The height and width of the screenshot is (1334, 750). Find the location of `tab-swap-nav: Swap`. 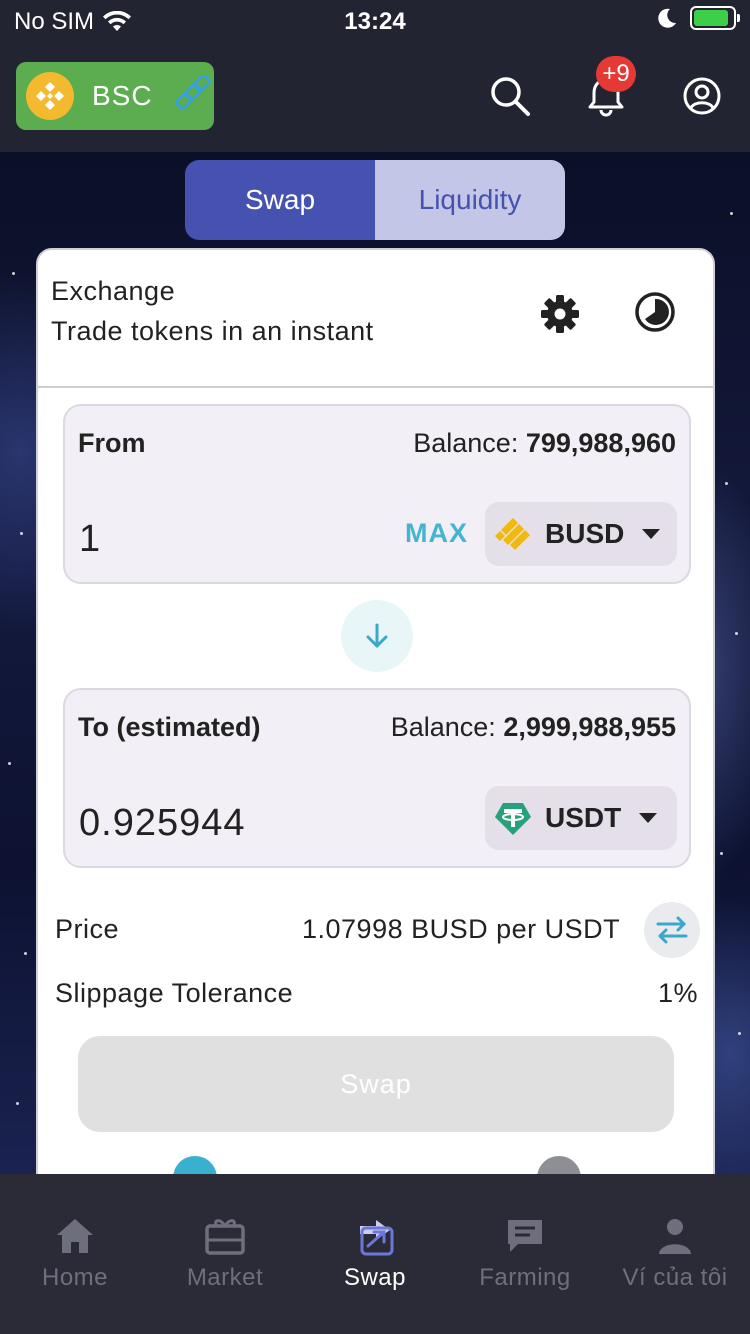

tab-swap-nav: Swap is located at coordinates (375, 1254).